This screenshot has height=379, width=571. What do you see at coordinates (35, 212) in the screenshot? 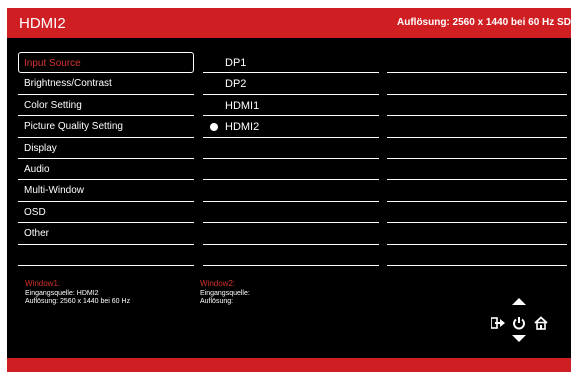
I see `menu-item-label: OSD` at bounding box center [35, 212].